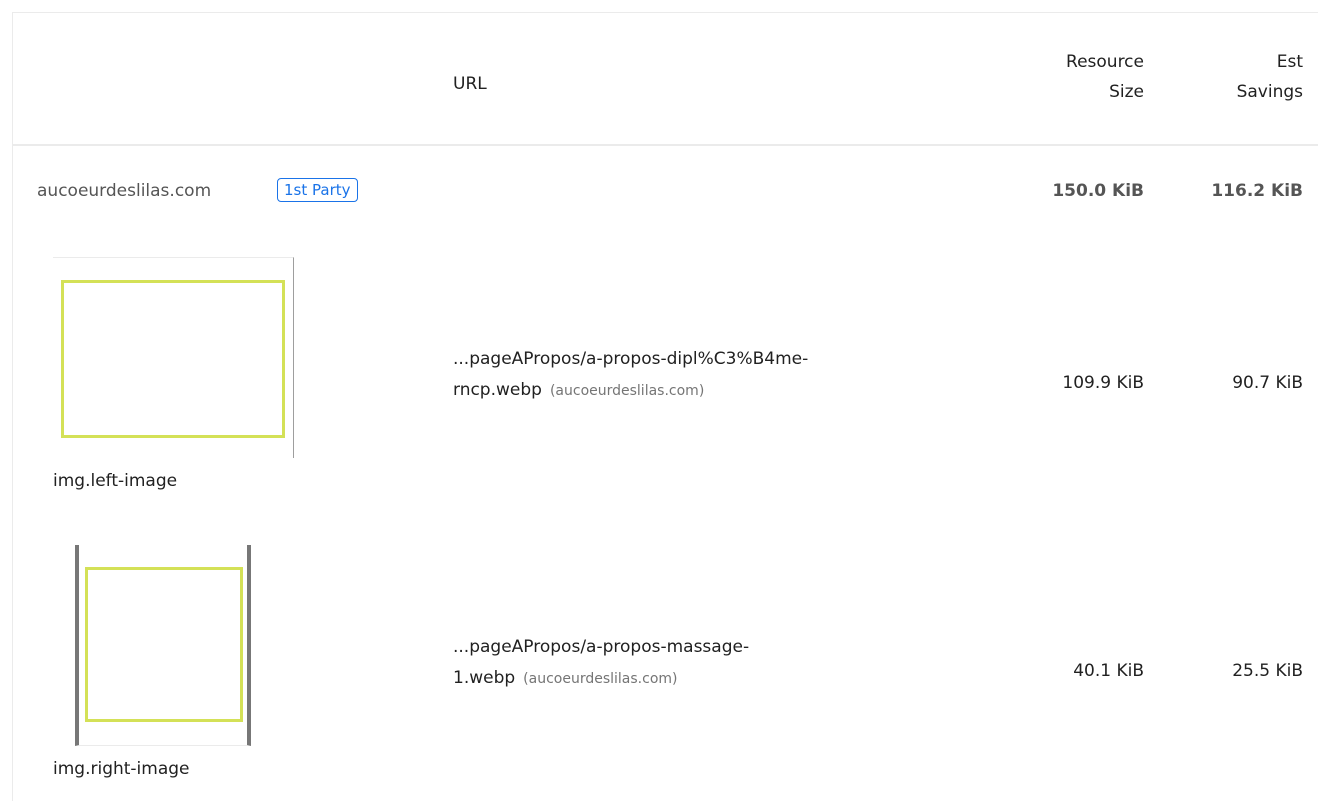  Describe the element at coordinates (121, 769) in the screenshot. I see `element-selector: img.right-image` at that location.